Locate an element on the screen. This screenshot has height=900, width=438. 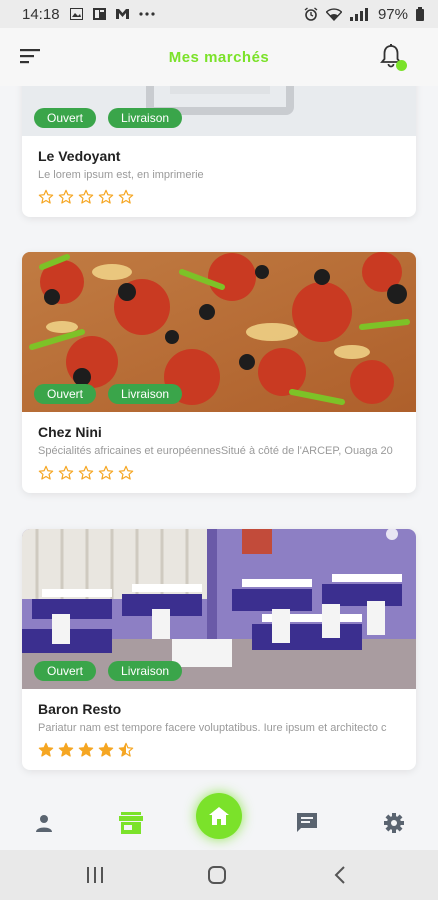
recent-apps-icon is located at coordinates (95, 875).